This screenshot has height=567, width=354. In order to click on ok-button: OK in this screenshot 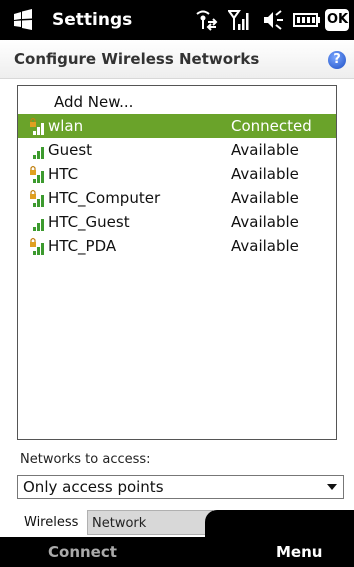, I will do `click(337, 20)`.